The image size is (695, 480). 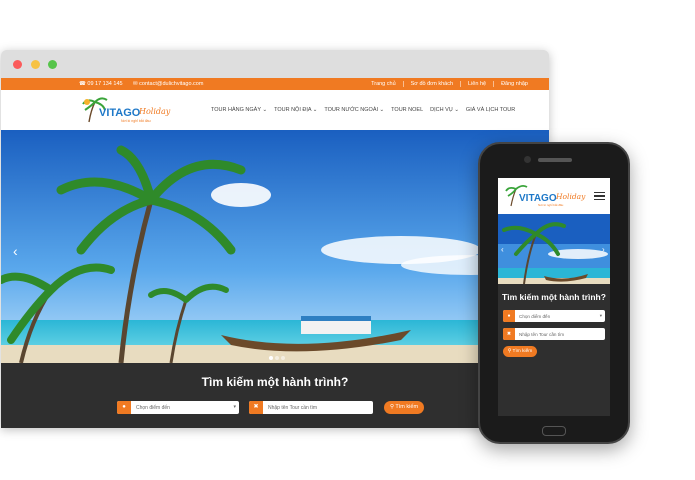 I want to click on menu-label: TOUR NƯỚC NGOÀI, so click(x=351, y=110).